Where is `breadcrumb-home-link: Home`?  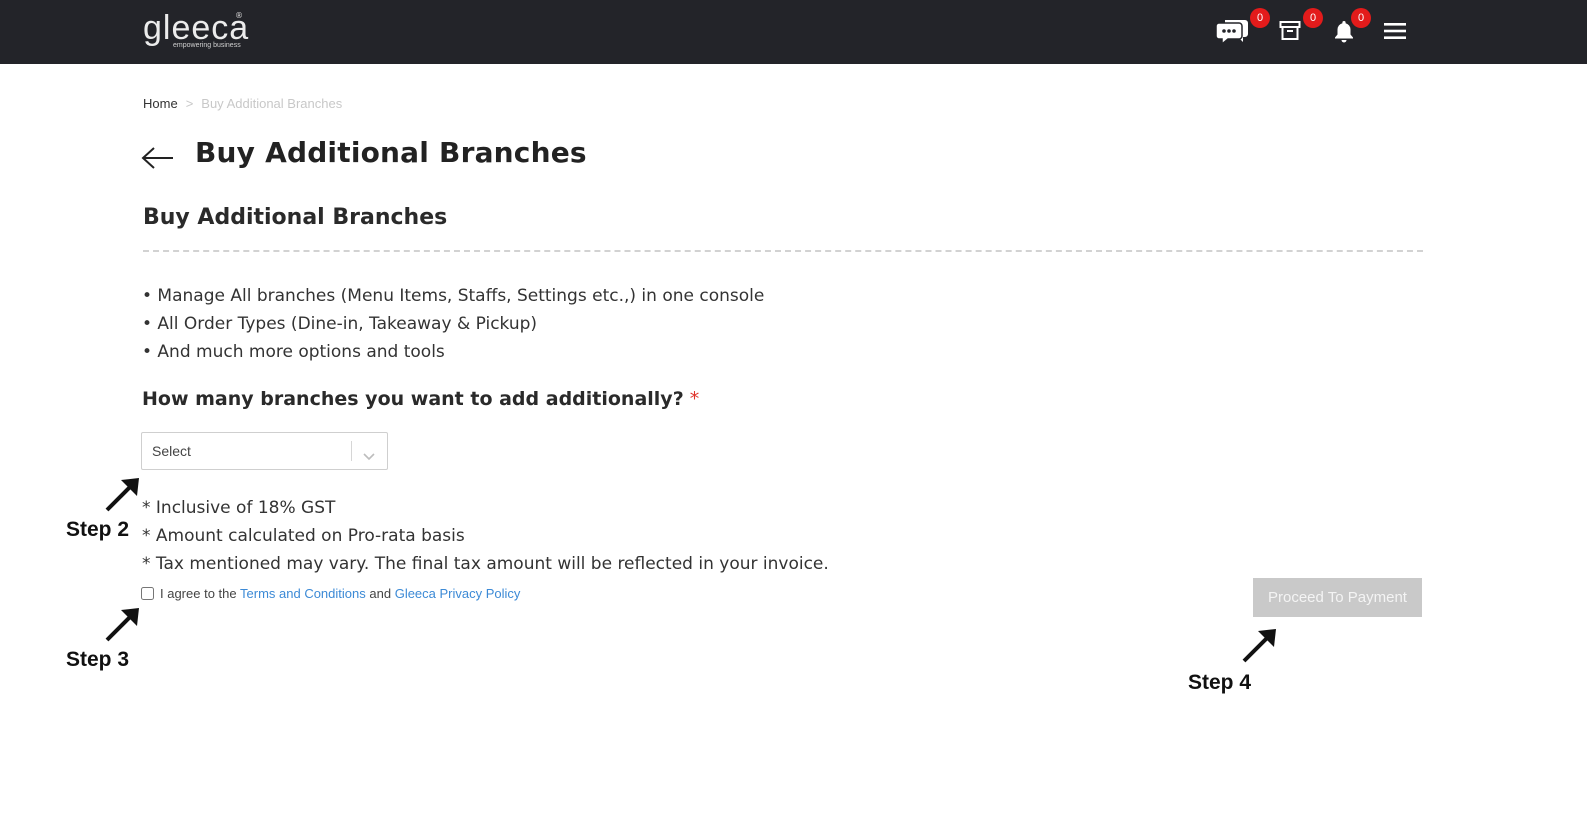 breadcrumb-home-link: Home is located at coordinates (160, 103).